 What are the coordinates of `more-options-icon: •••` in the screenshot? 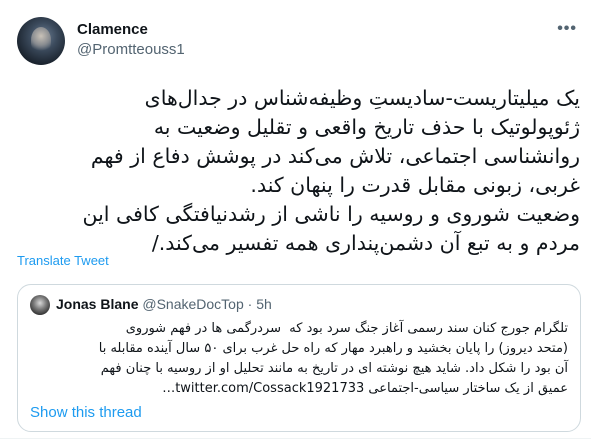 It's located at (567, 29).